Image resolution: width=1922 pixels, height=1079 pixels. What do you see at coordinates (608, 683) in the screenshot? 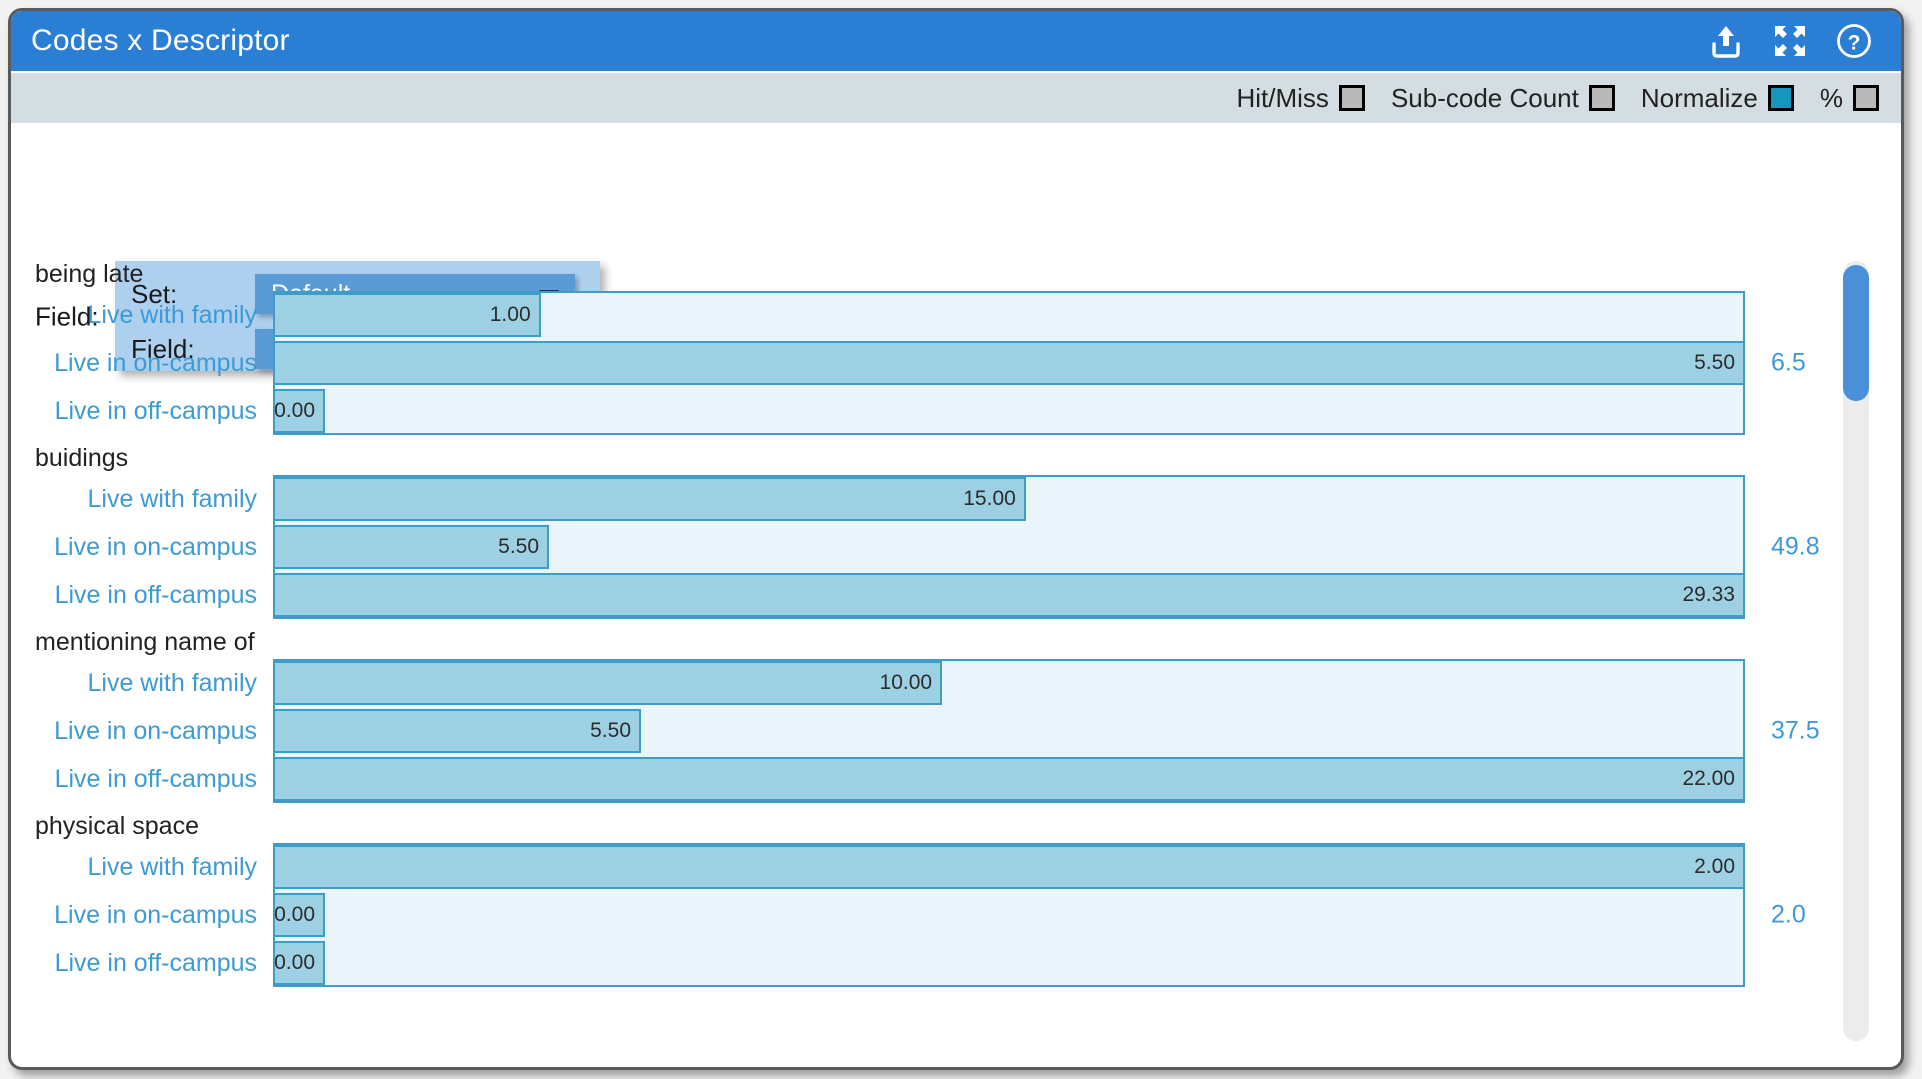
I see `chart-bar: 10.00` at bounding box center [608, 683].